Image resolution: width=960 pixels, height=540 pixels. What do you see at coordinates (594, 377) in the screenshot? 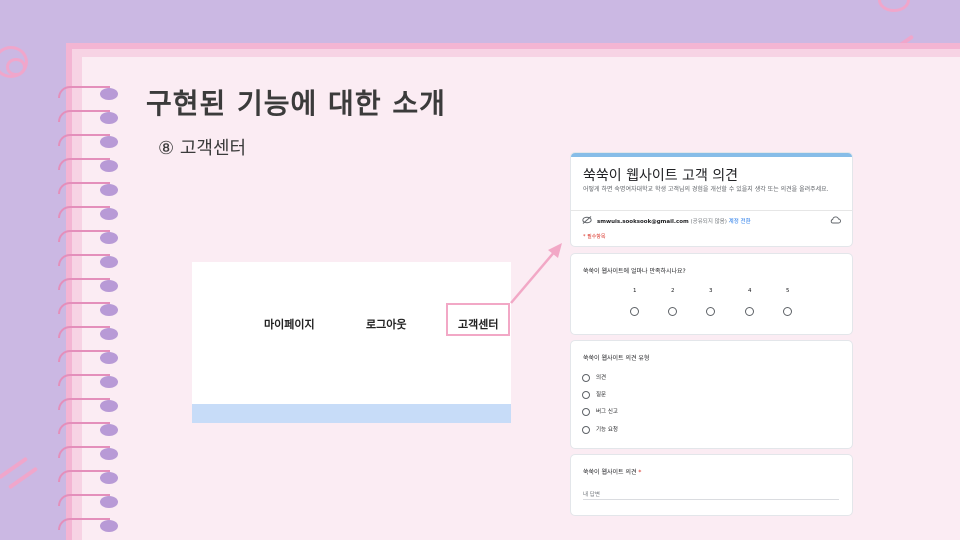
I see `option-opinion: 의견` at bounding box center [594, 377].